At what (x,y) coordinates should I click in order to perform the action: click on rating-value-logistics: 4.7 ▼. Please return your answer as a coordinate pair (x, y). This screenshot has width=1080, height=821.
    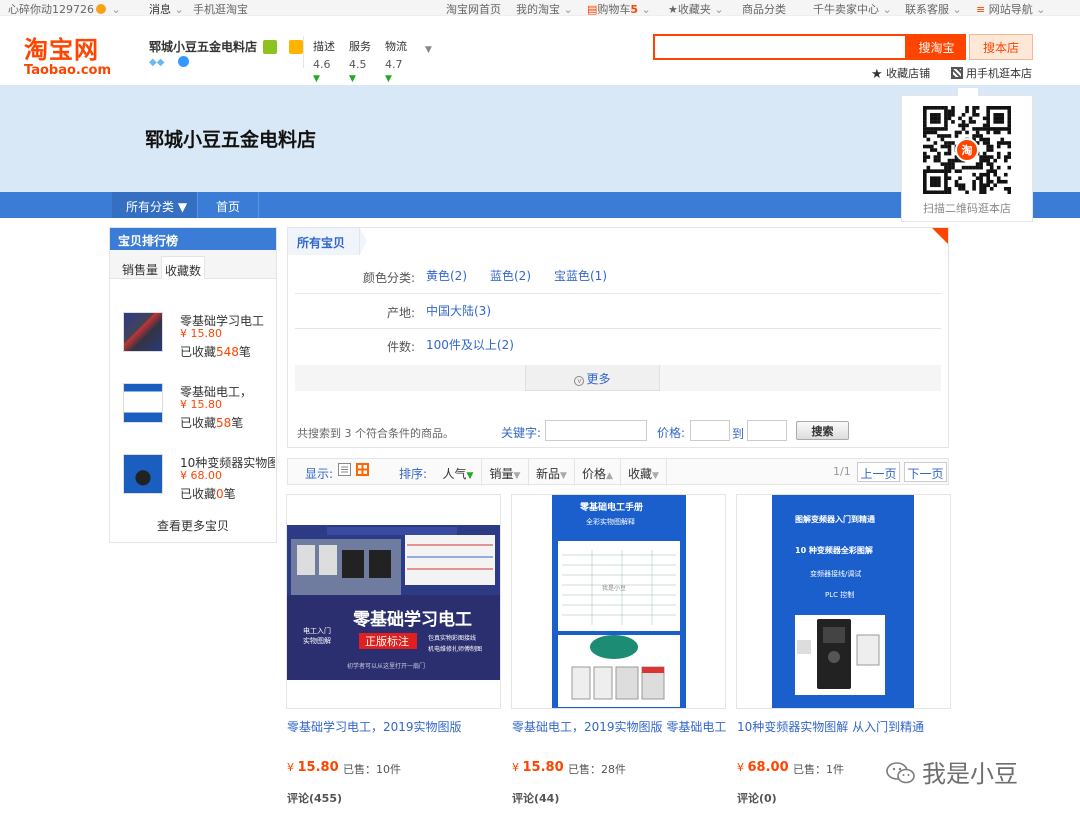
    Looking at the image, I should click on (394, 71).